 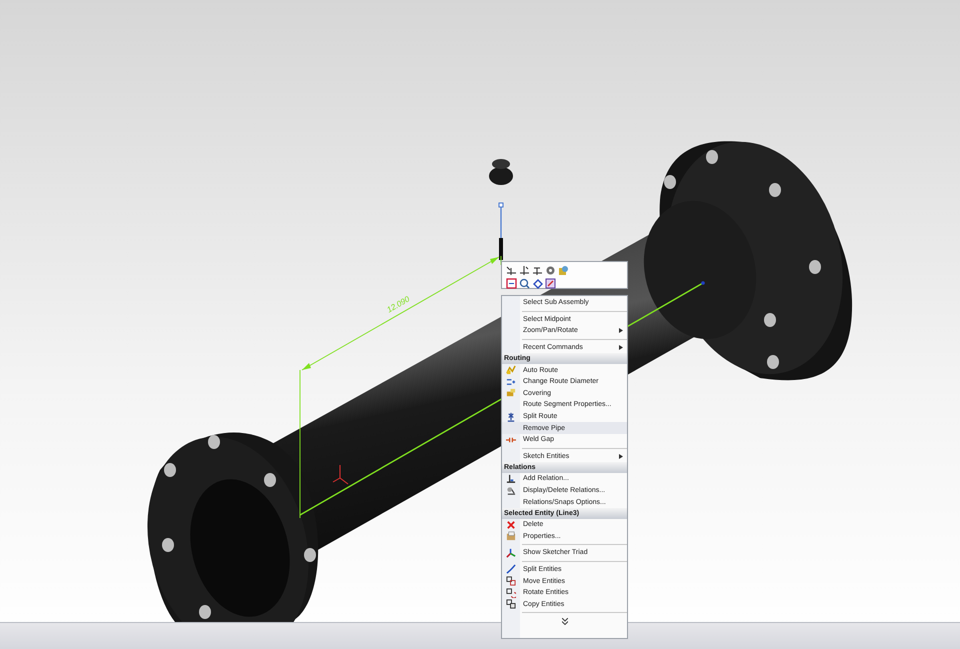 I want to click on nut-drawing, so click(x=501, y=172).